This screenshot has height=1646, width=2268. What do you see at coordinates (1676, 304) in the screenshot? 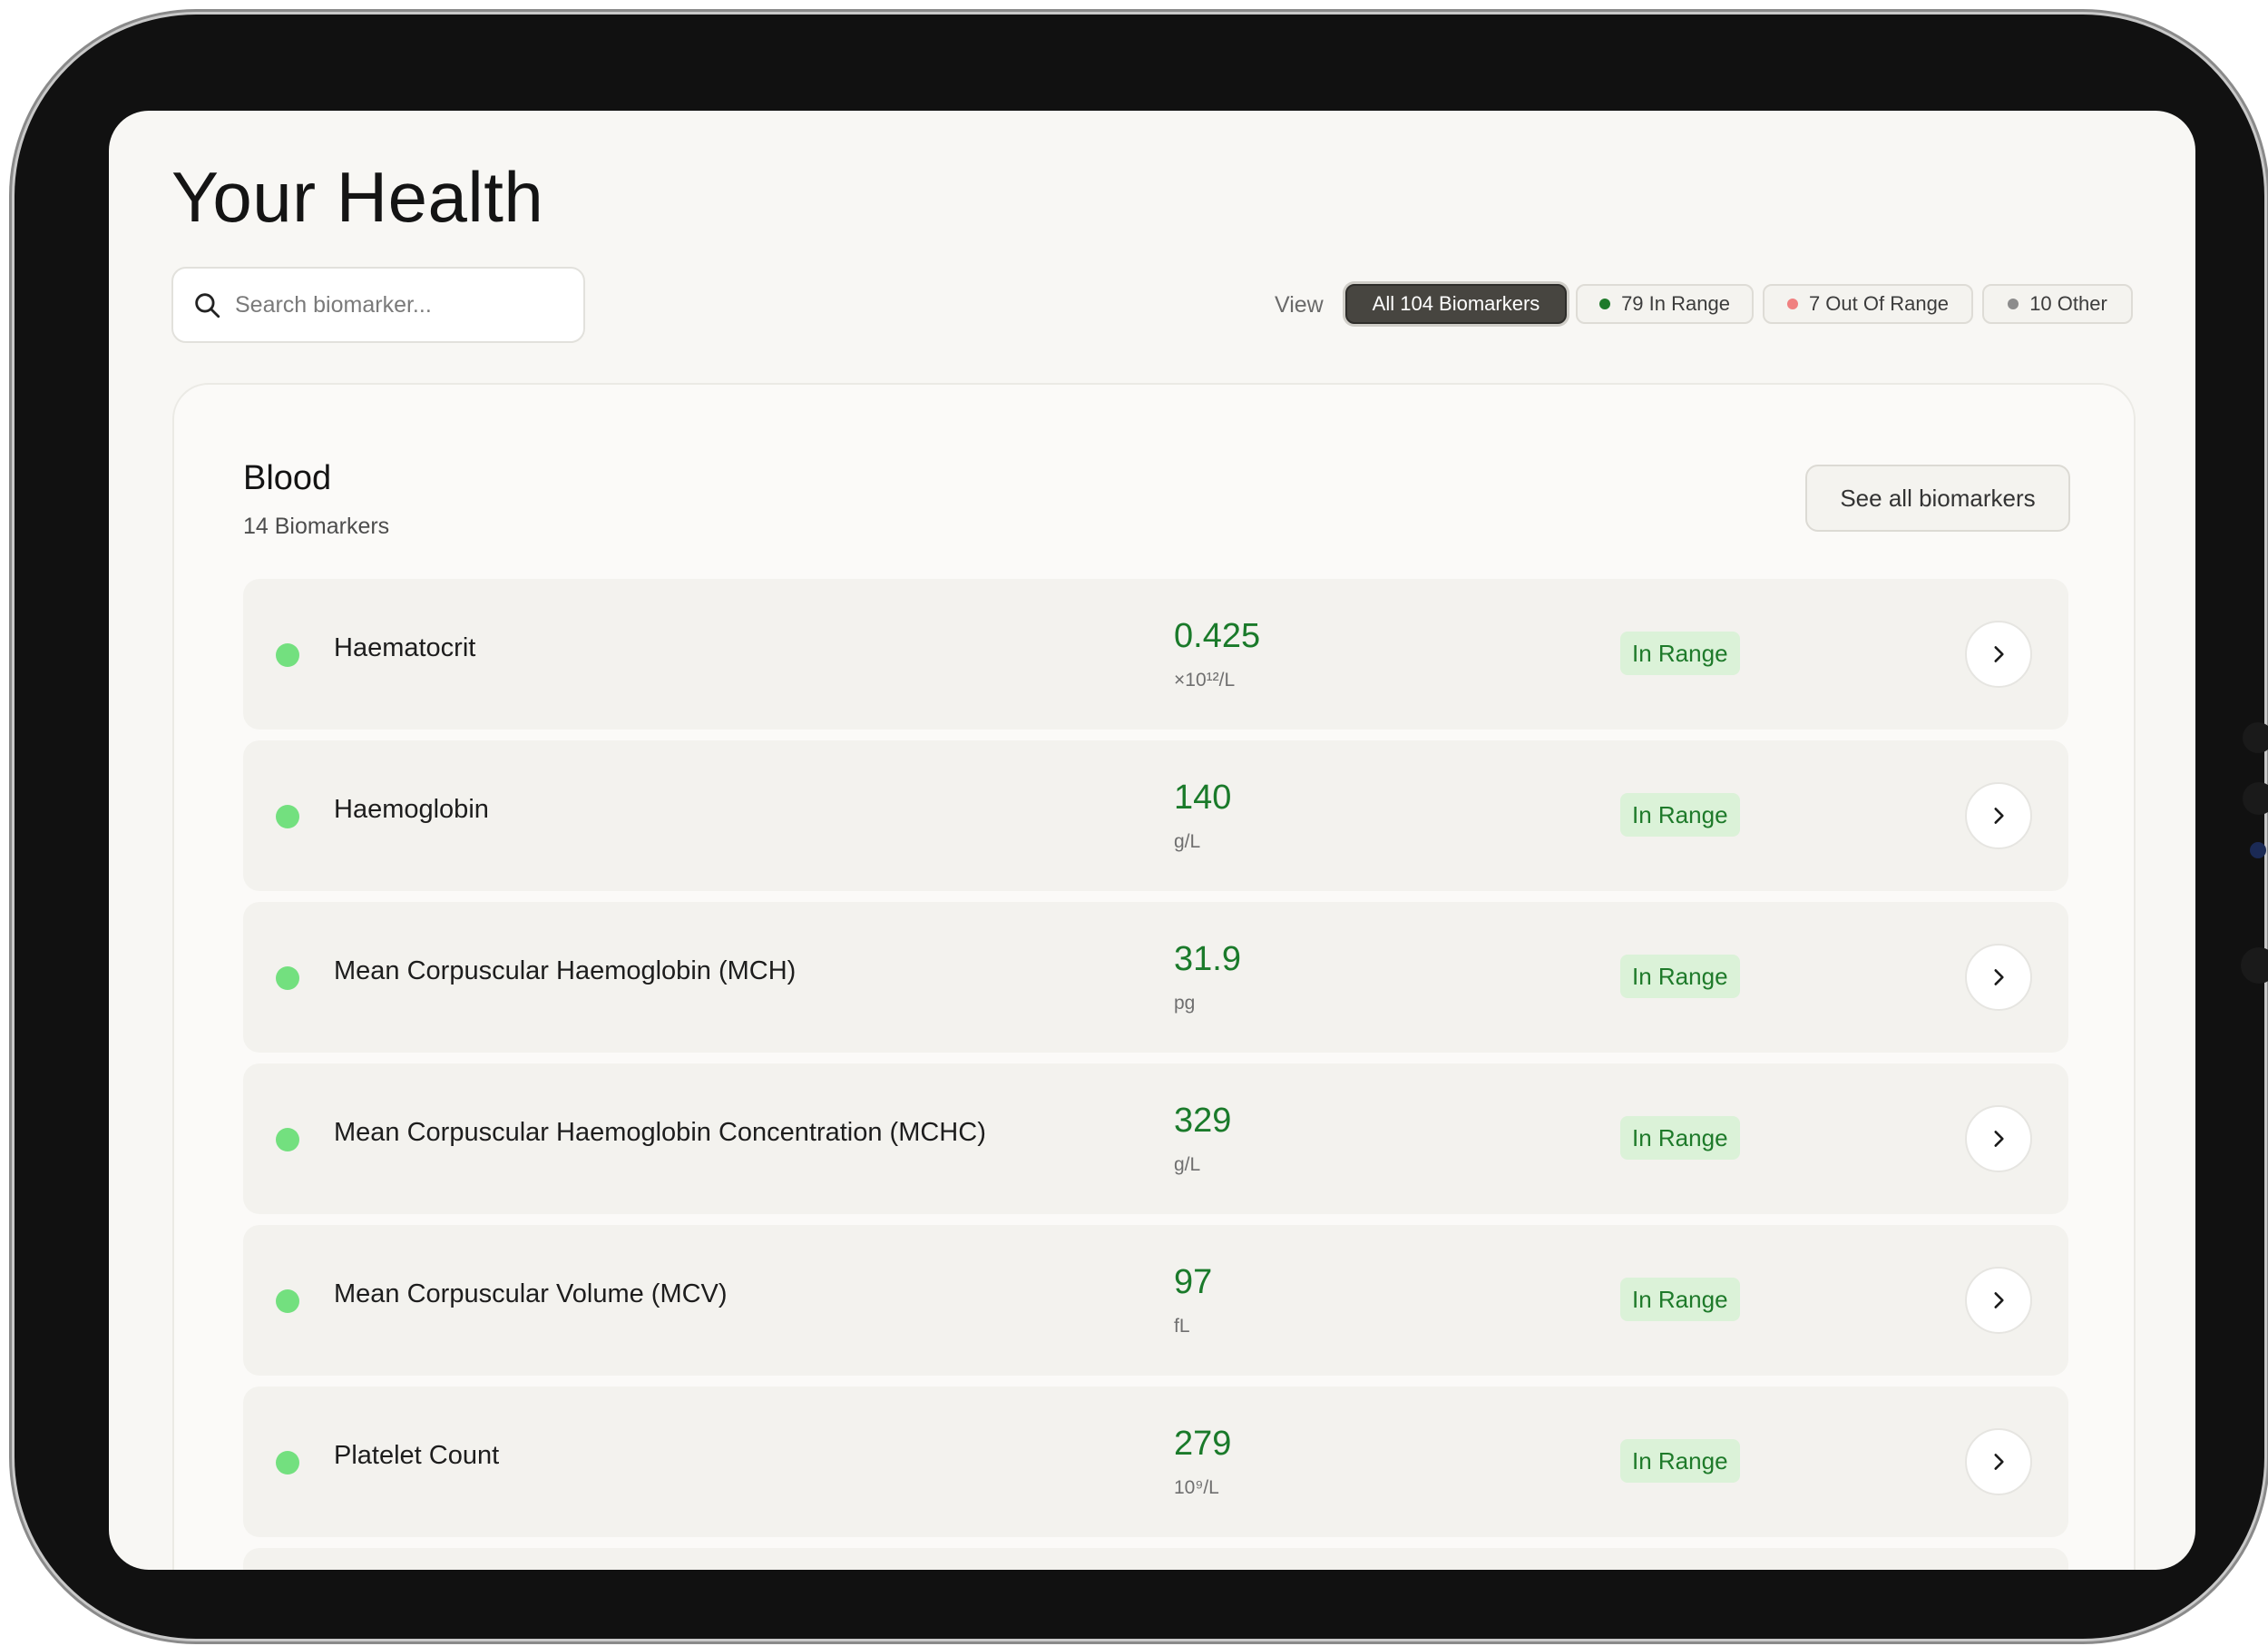
I see `filter-chip-label: 79 In Range` at bounding box center [1676, 304].